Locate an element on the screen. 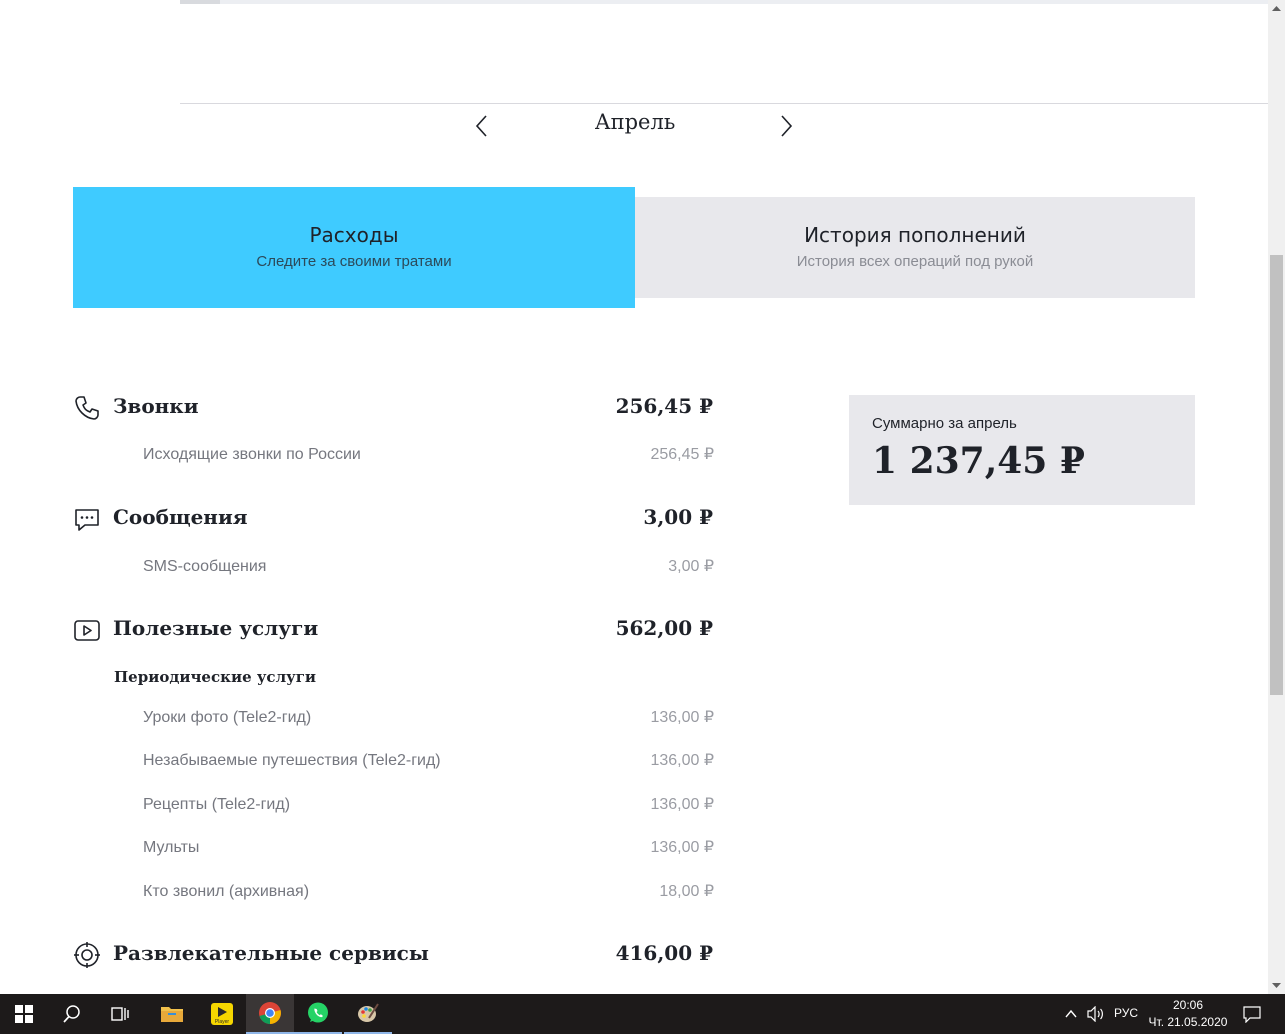  chevron-left-icon is located at coordinates (481, 126).